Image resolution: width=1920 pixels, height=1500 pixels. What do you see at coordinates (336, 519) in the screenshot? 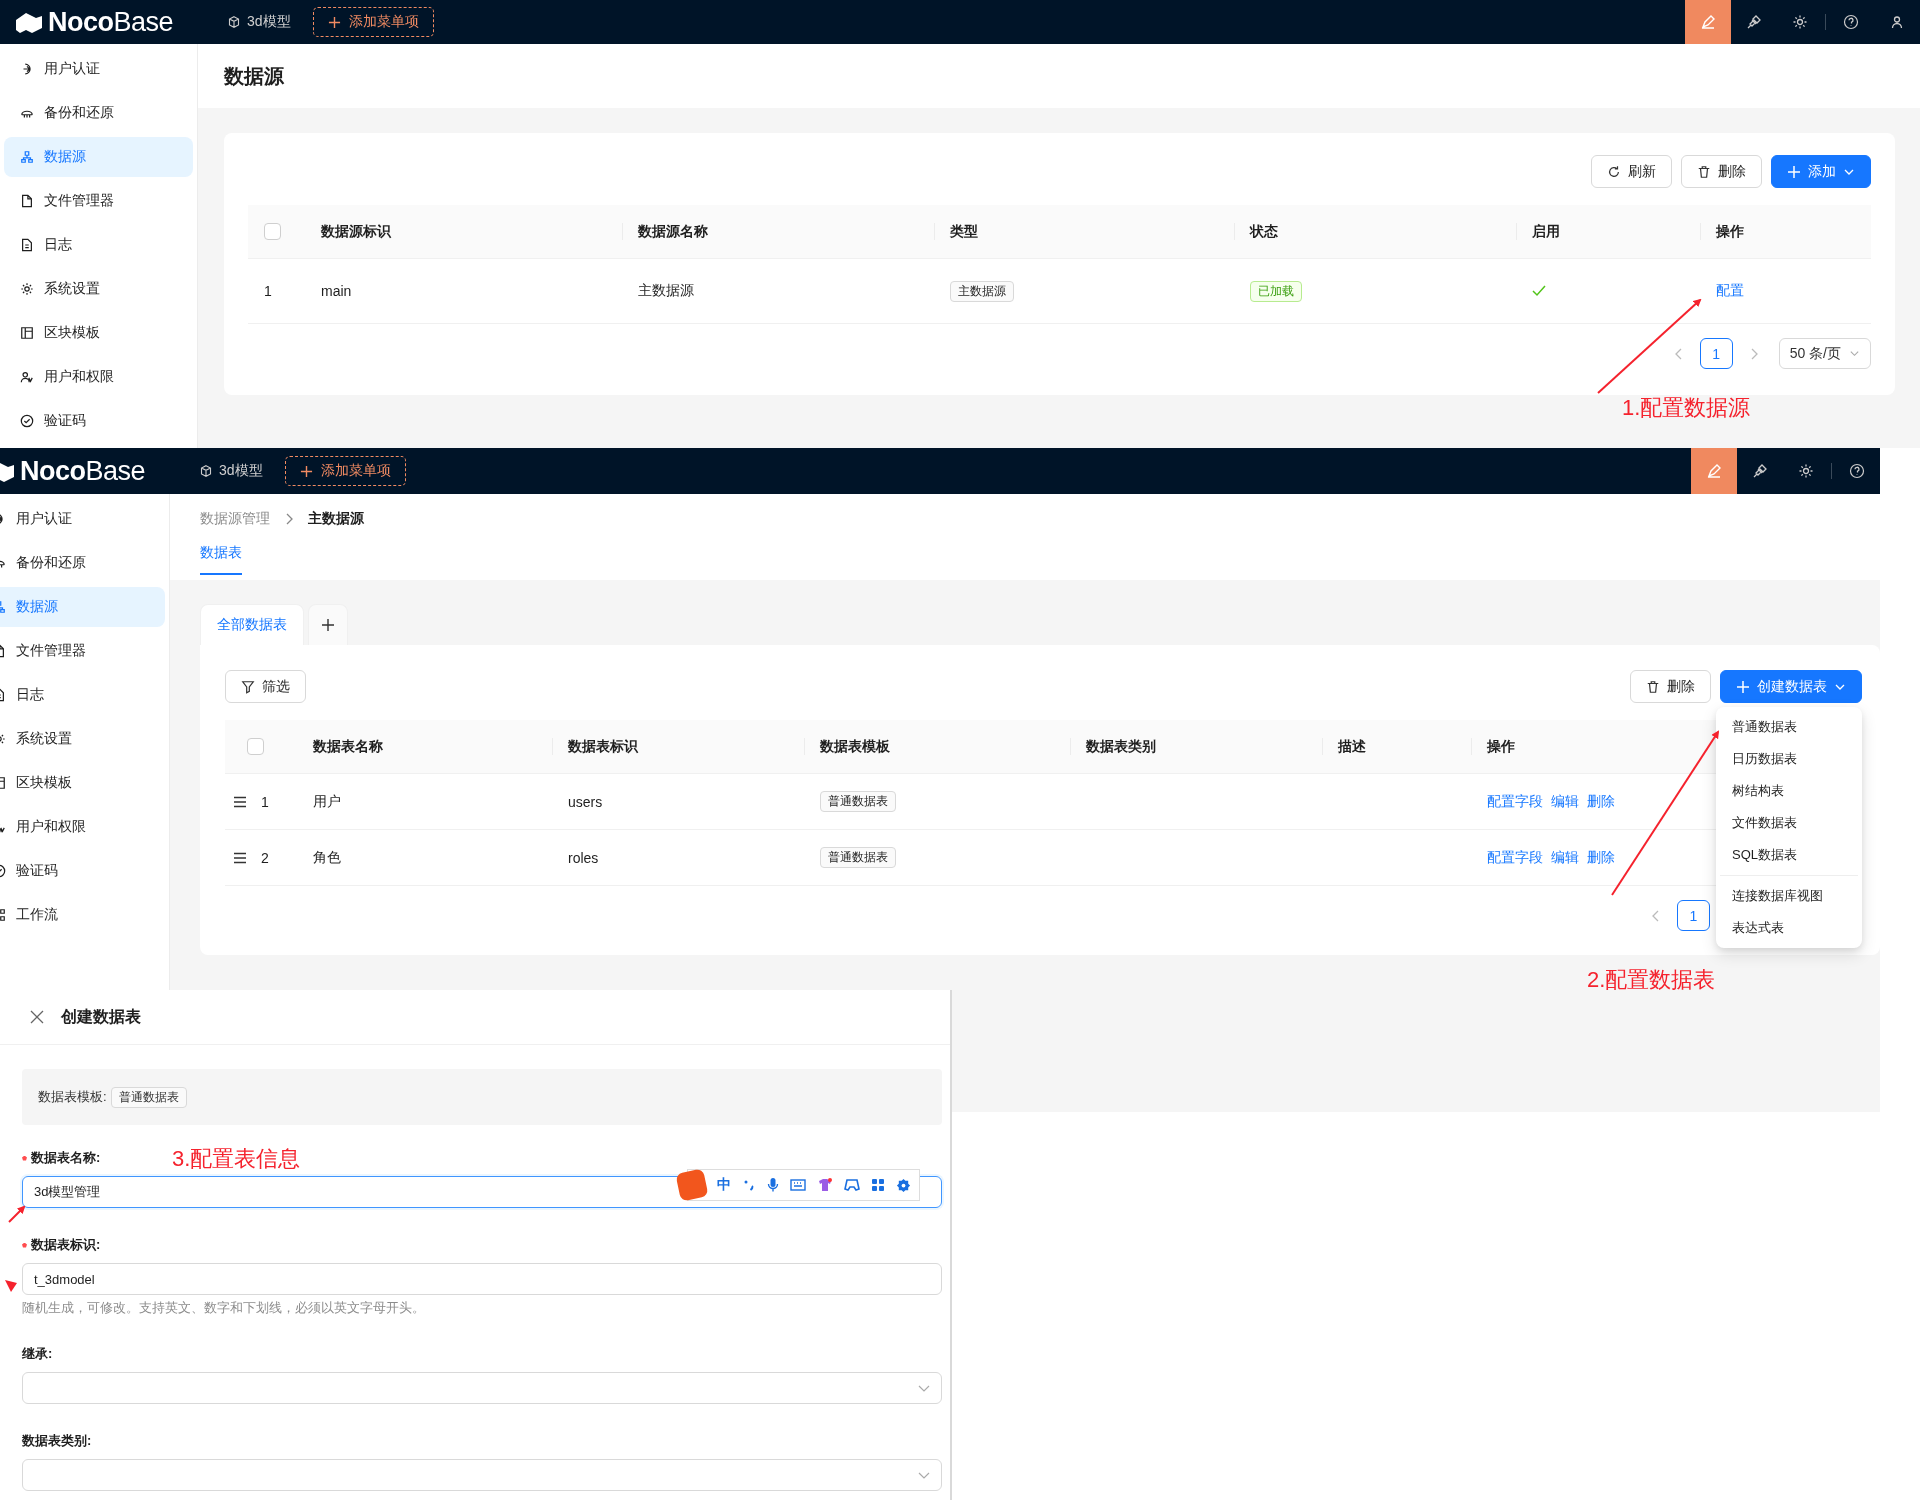
I see `breadcrumb-item: 主数据源` at bounding box center [336, 519].